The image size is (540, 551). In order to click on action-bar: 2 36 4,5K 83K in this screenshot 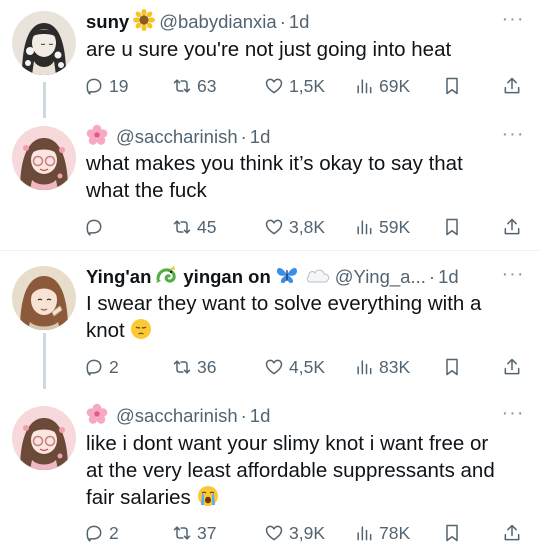, I will do `click(307, 367)`.